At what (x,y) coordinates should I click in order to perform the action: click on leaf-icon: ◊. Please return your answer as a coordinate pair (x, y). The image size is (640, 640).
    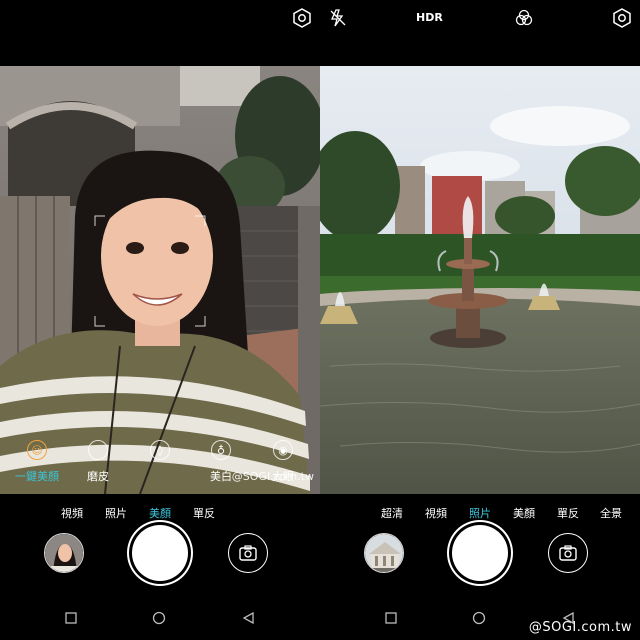
    Looking at the image, I should click on (160, 450).